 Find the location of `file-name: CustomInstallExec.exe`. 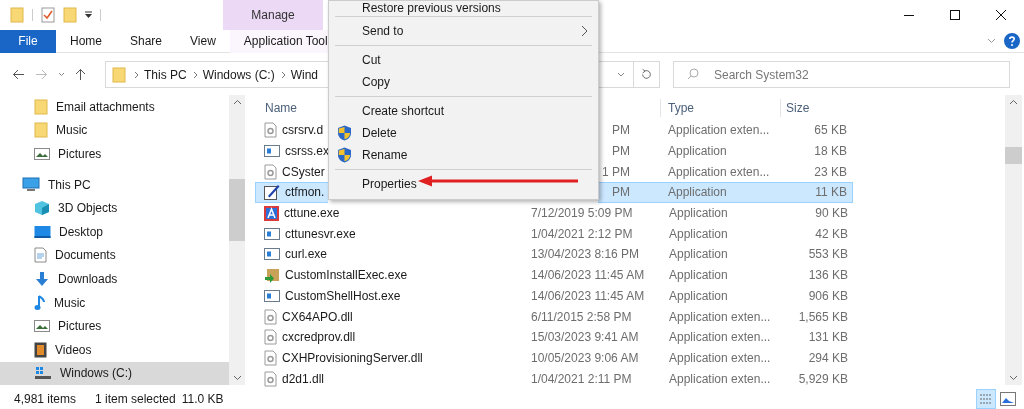

file-name: CustomInstallExec.exe is located at coordinates (346, 276).